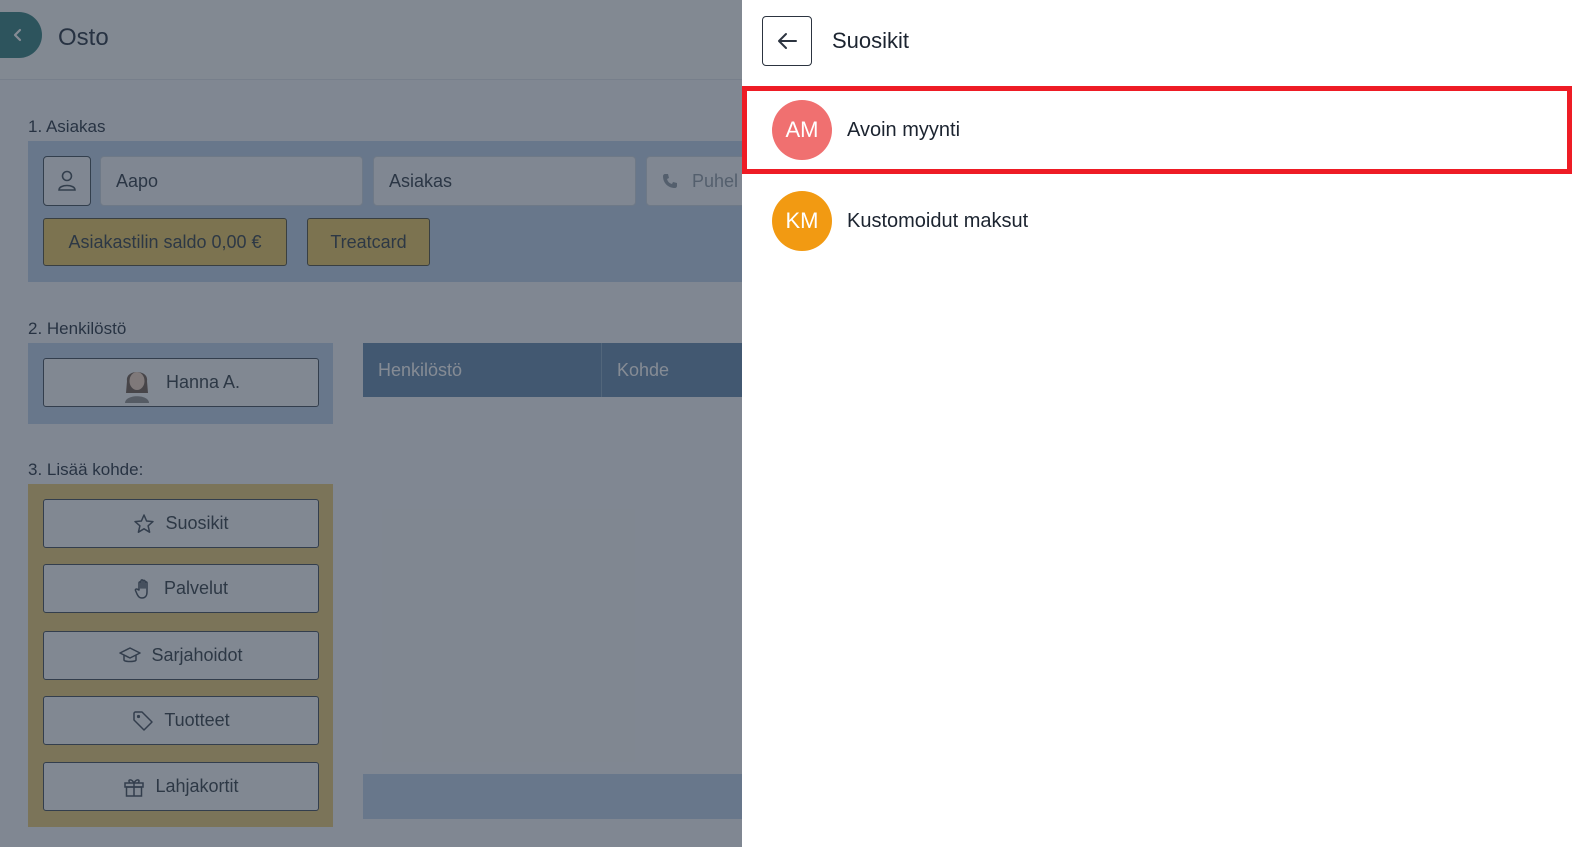 The width and height of the screenshot is (1580, 847). What do you see at coordinates (504, 181) in the screenshot?
I see `last-name-field: Asiakas` at bounding box center [504, 181].